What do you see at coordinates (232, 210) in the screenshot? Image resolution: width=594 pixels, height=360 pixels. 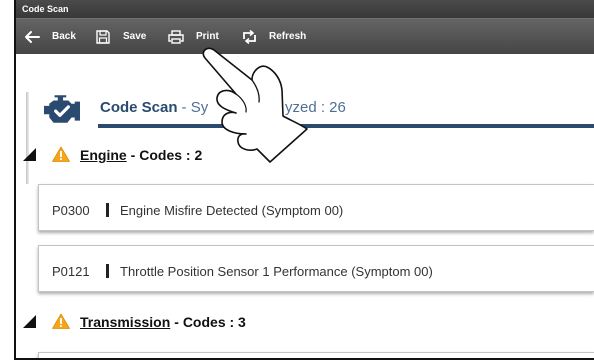 I see `code-description: Engine Misfire Detected (Symptom 00)` at bounding box center [232, 210].